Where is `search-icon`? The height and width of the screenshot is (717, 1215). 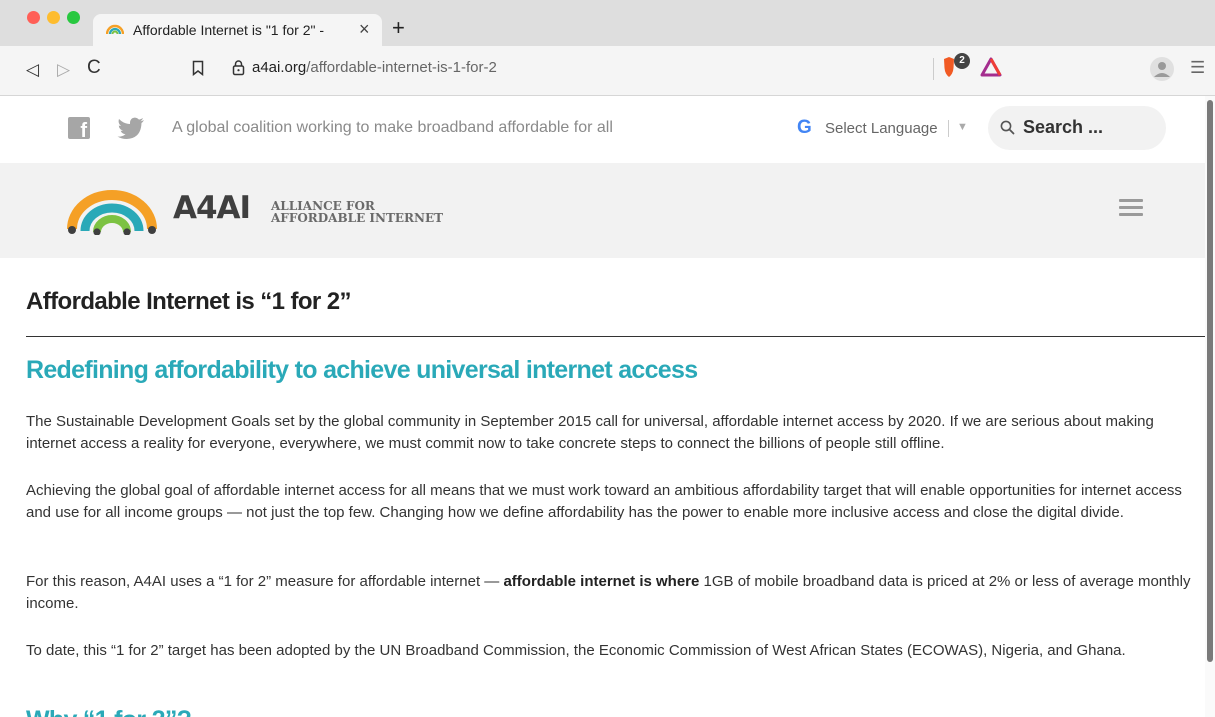 search-icon is located at coordinates (1007, 127).